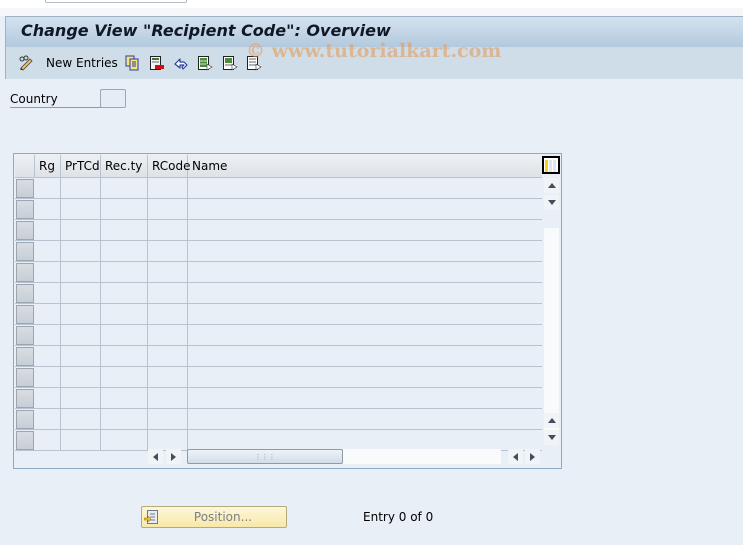 This screenshot has width=743, height=545. I want to click on column-header-rg: Rg, so click(48, 166).